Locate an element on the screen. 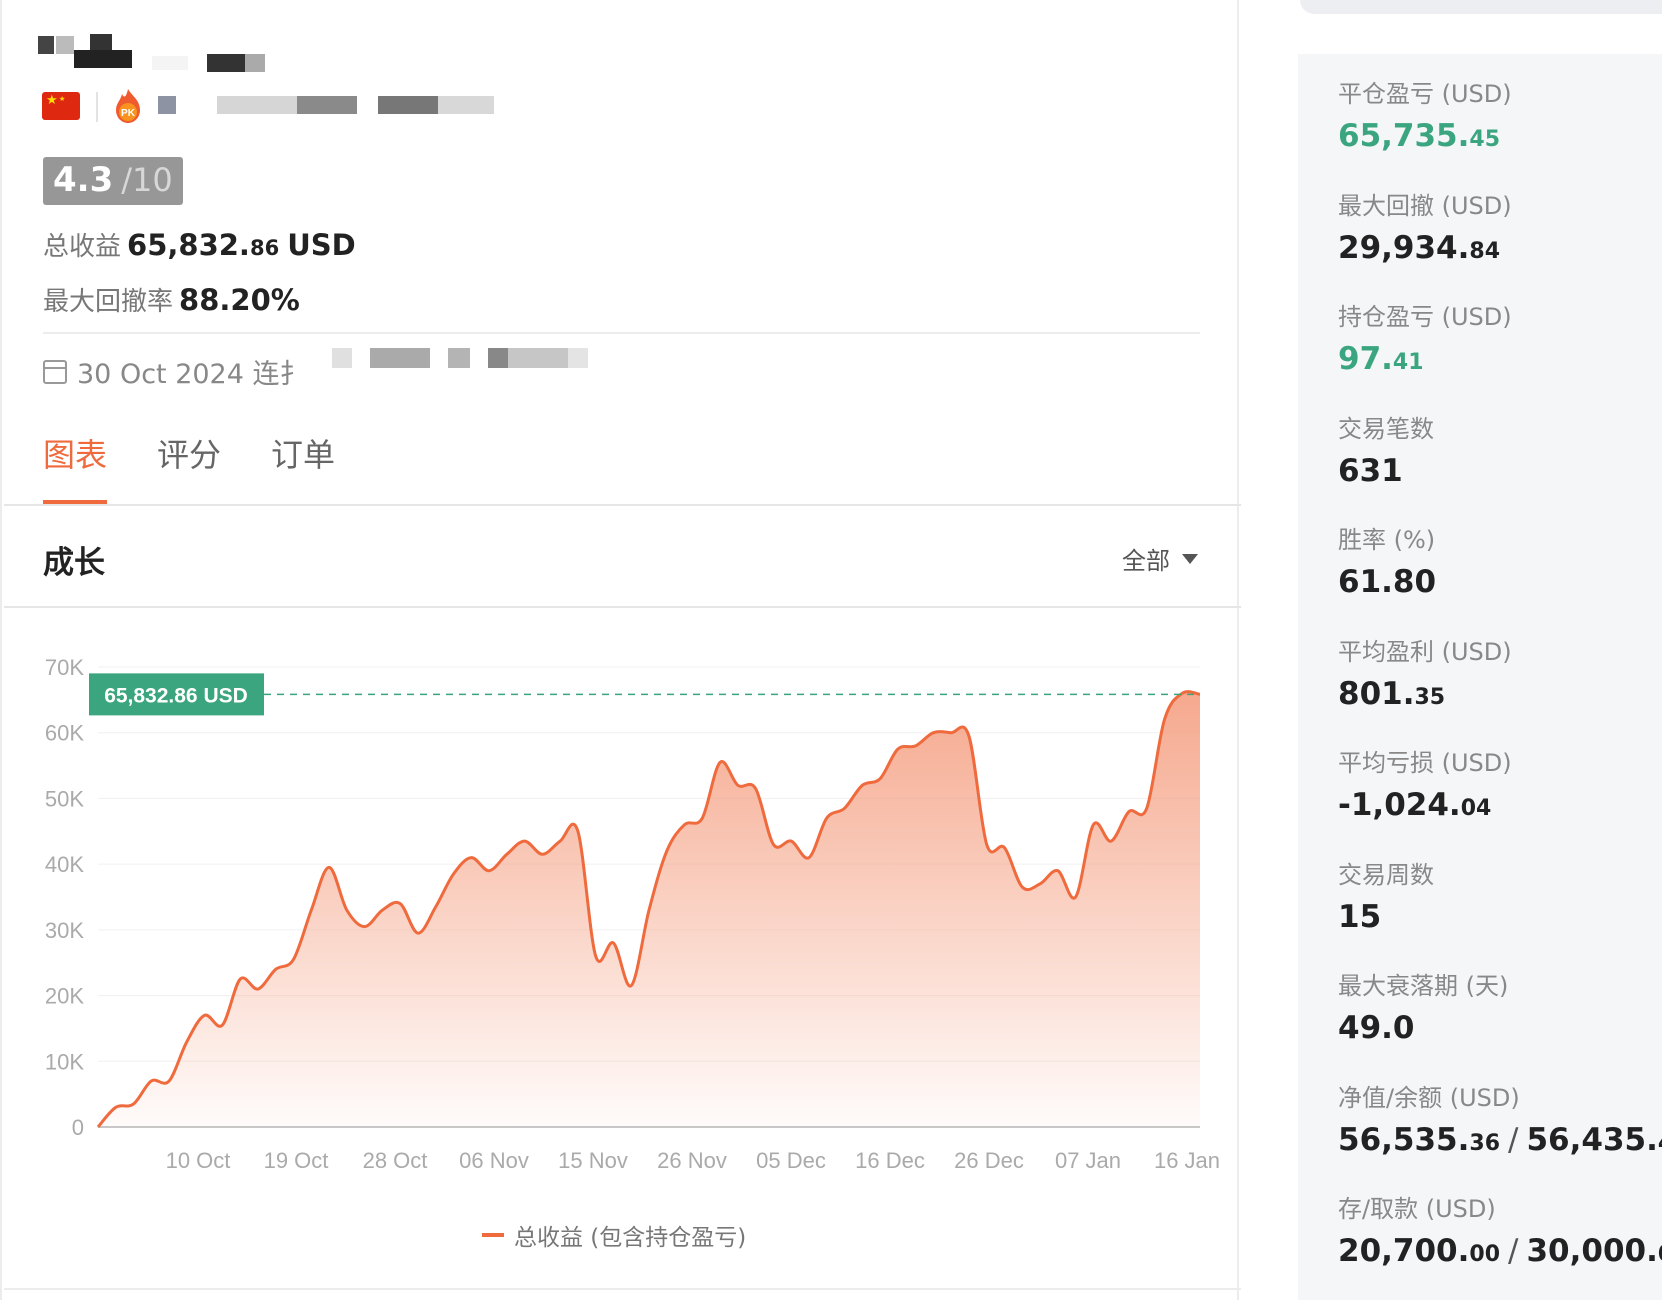  china-flag-icon: ★ ★ is located at coordinates (61, 106).